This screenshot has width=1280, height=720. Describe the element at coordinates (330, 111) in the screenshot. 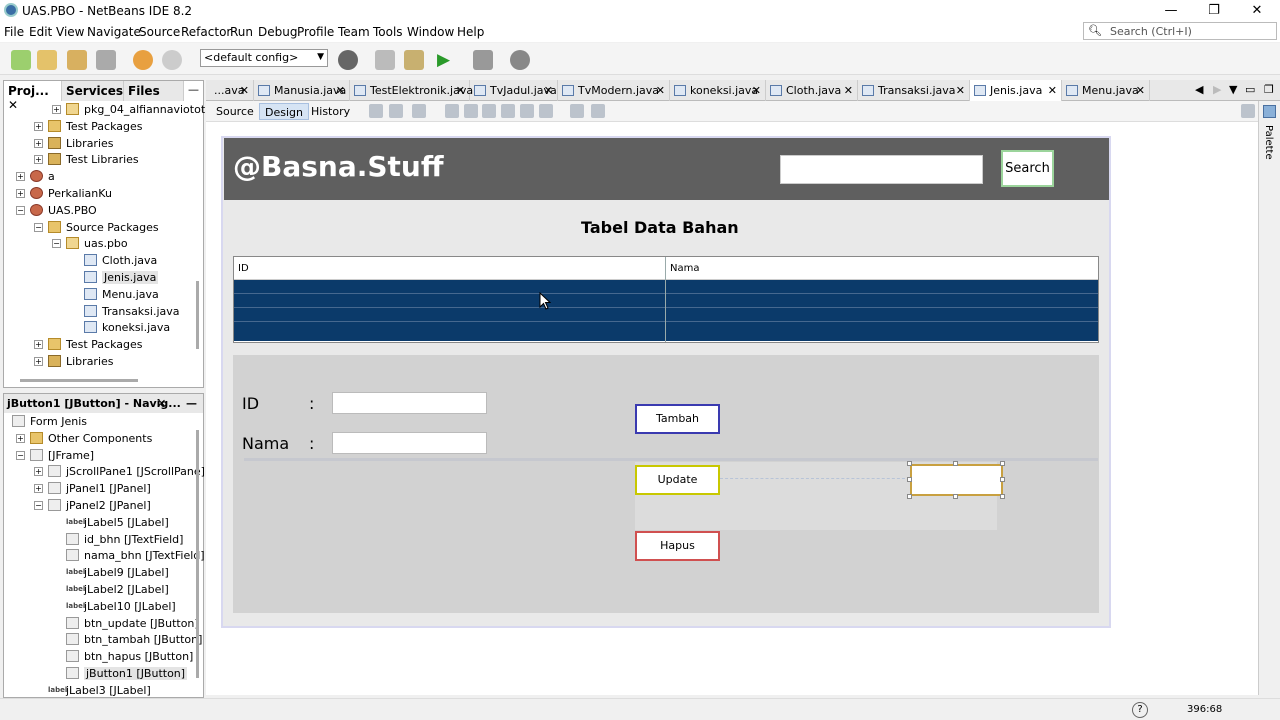

I see `history-view-button: History` at that location.